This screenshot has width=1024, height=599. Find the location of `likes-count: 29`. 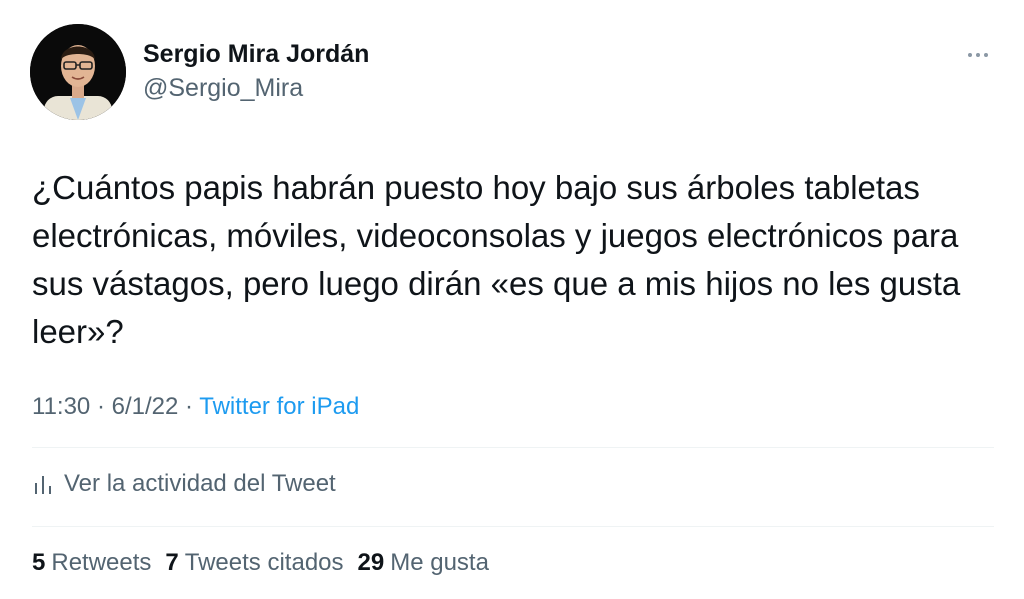

likes-count: 29 is located at coordinates (371, 562).